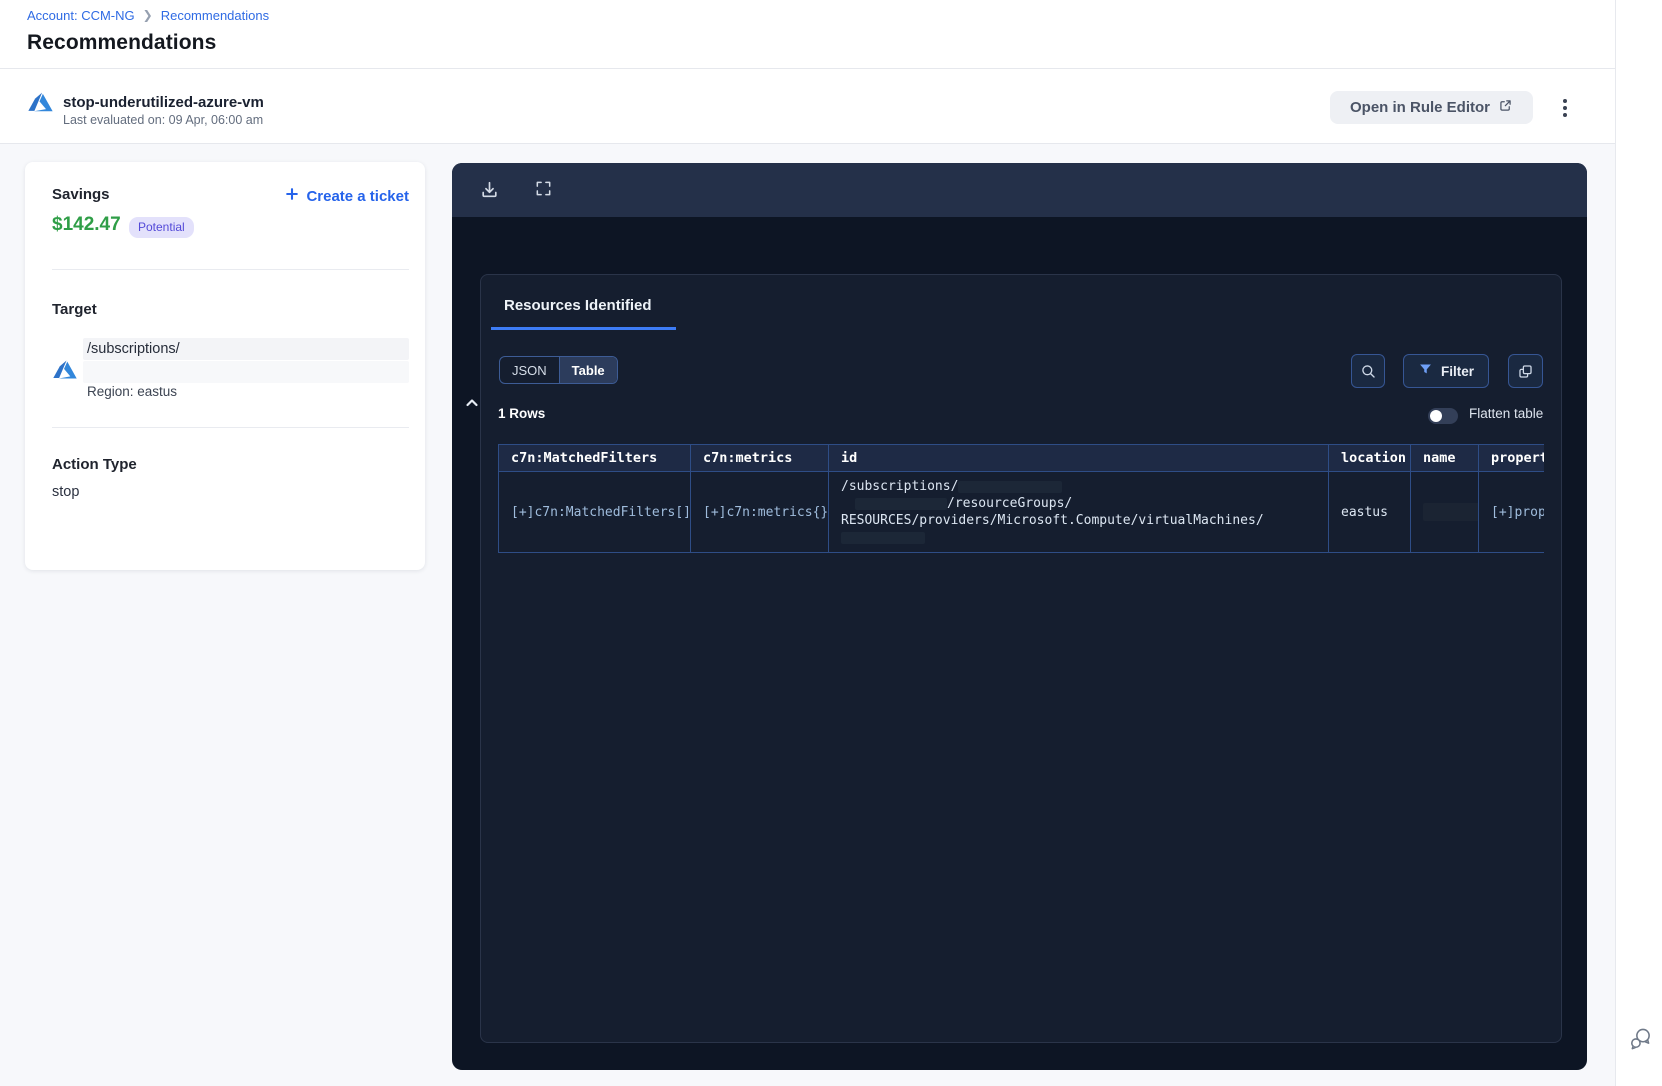 This screenshot has height=1086, width=1662. Describe the element at coordinates (1369, 512) in the screenshot. I see `cell-location: eastus` at that location.